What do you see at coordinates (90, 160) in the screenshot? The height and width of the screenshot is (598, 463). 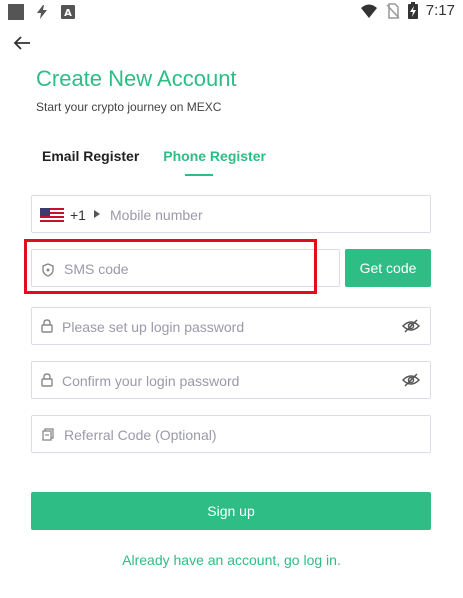 I see `tab-email-register: Email Register` at bounding box center [90, 160].